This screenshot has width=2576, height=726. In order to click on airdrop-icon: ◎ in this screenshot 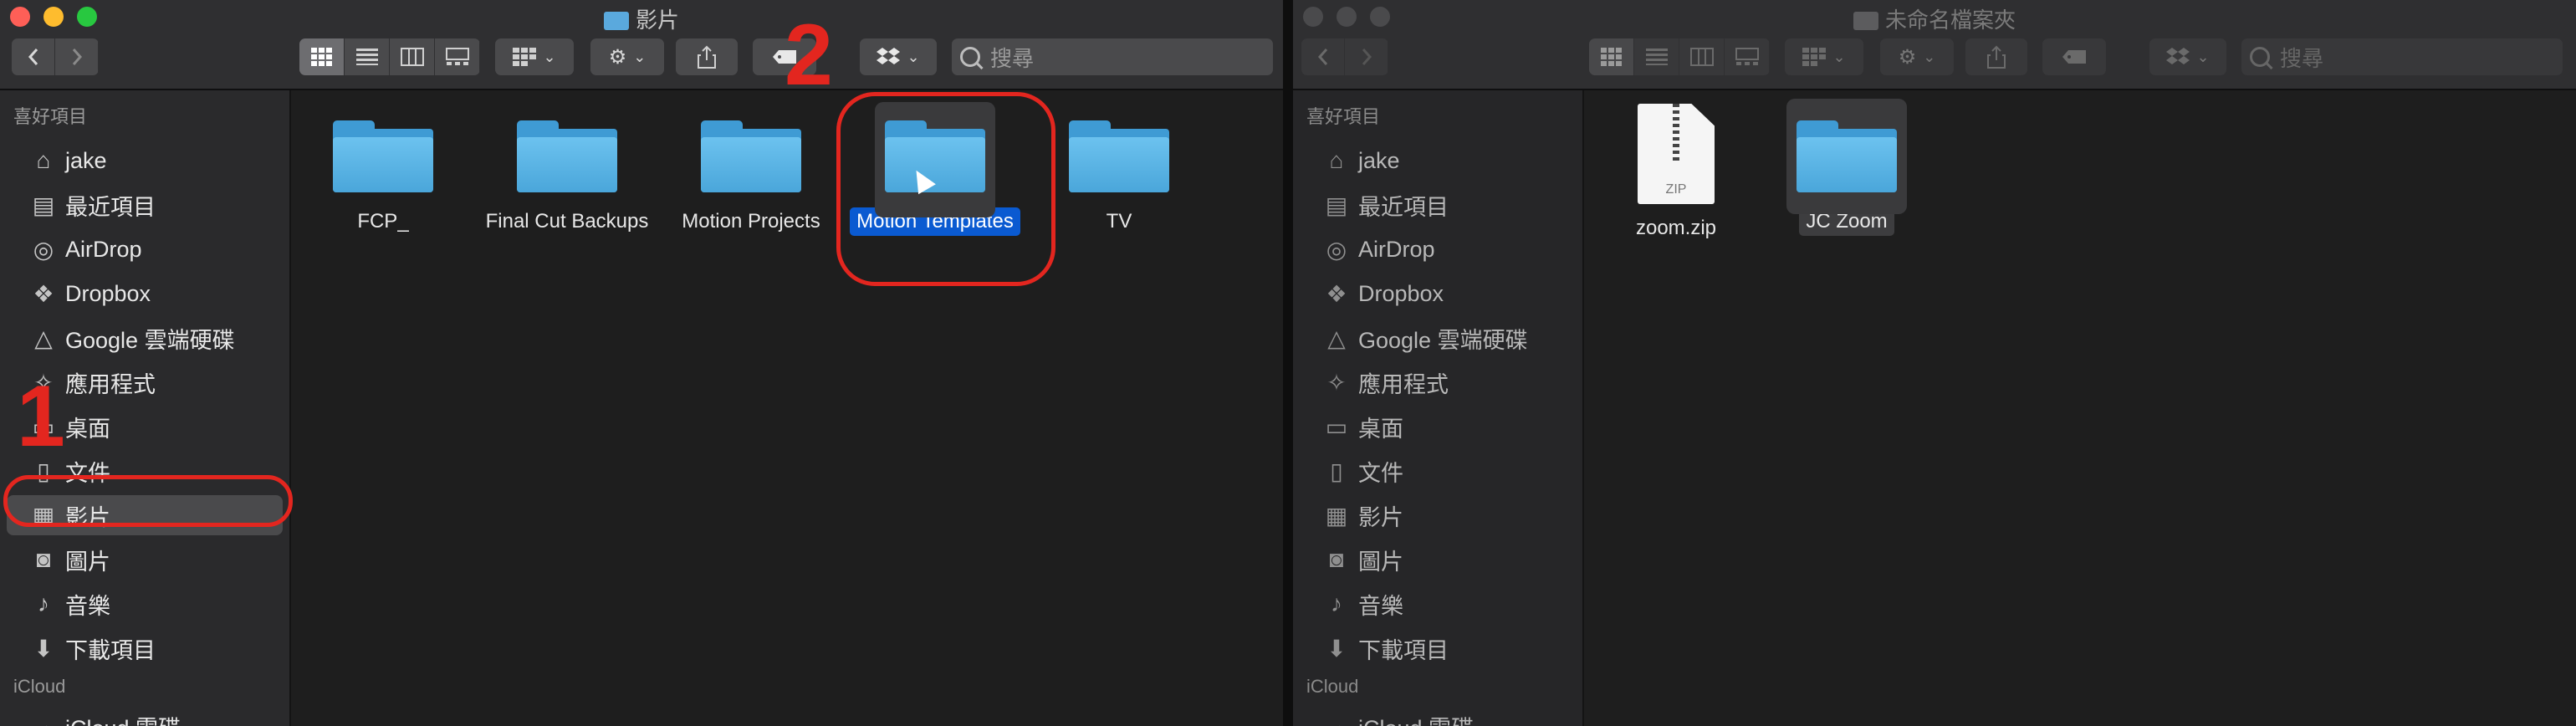, I will do `click(43, 250)`.